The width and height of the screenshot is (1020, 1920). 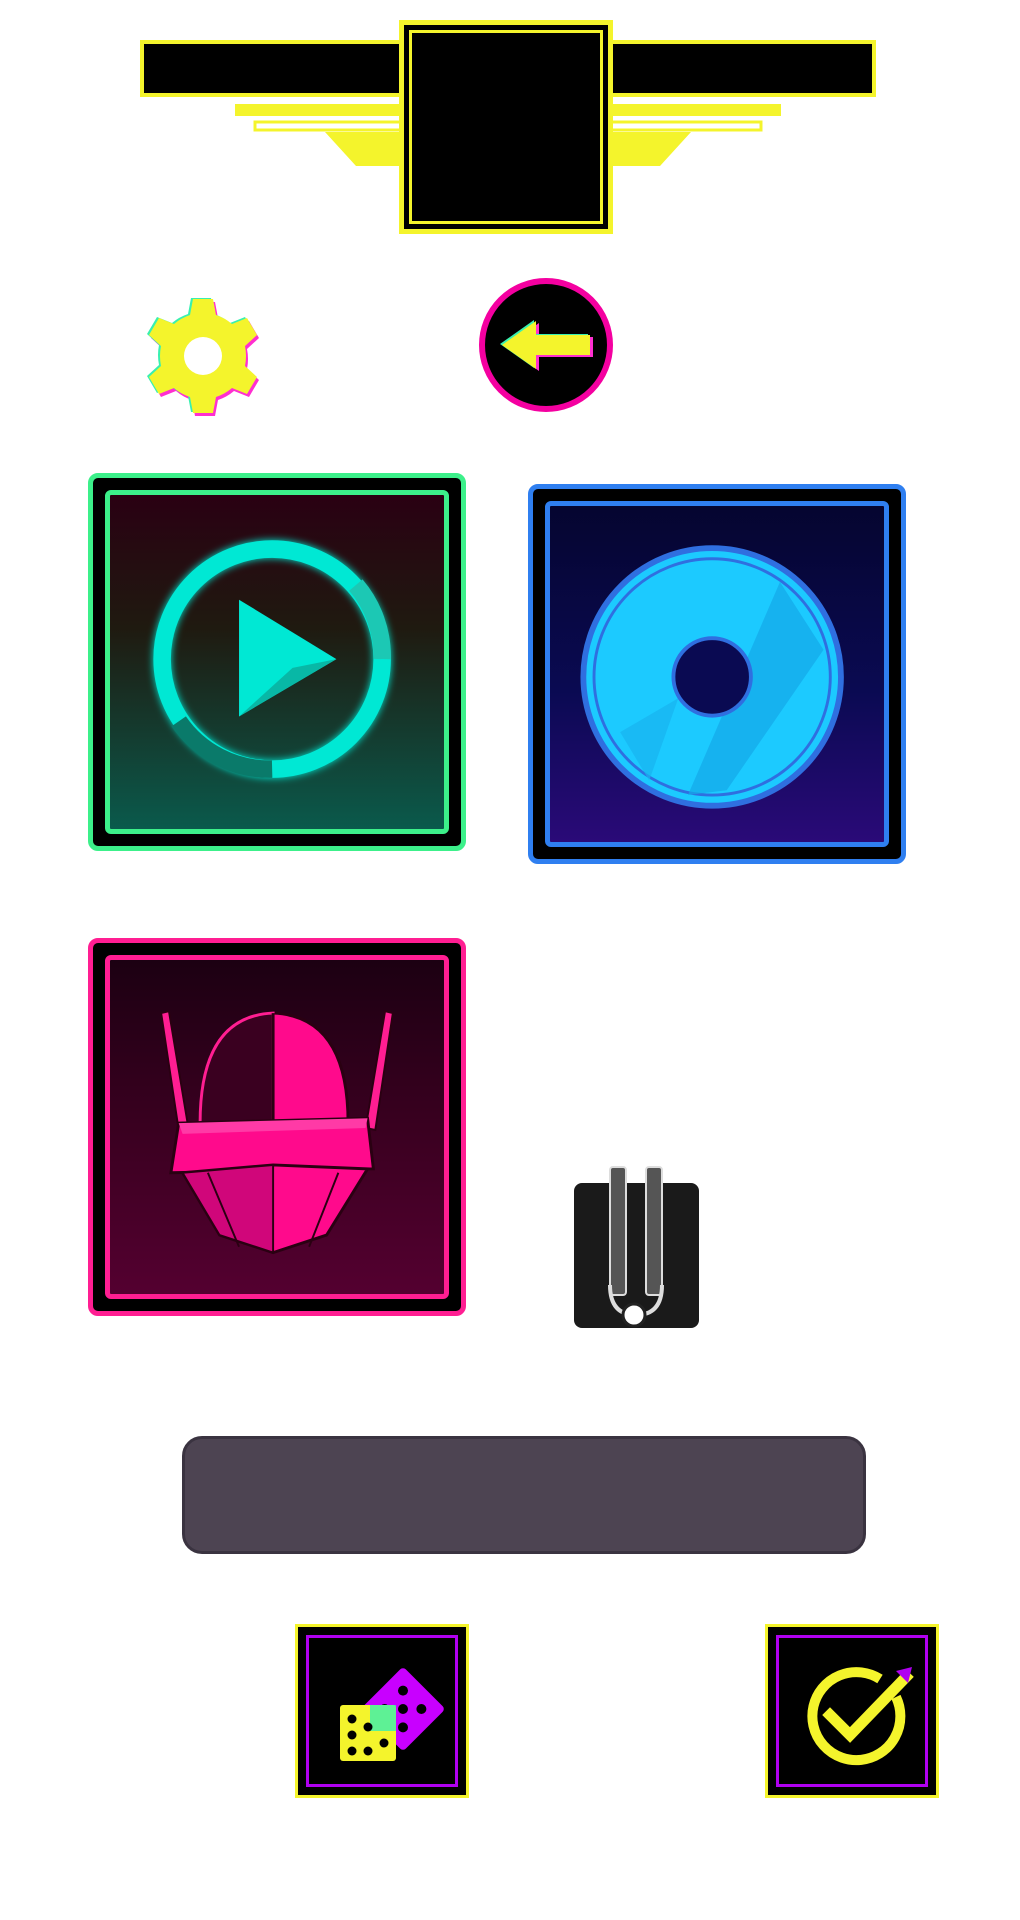 What do you see at coordinates (860, 1716) in the screenshot?
I see `checkmark-icon` at bounding box center [860, 1716].